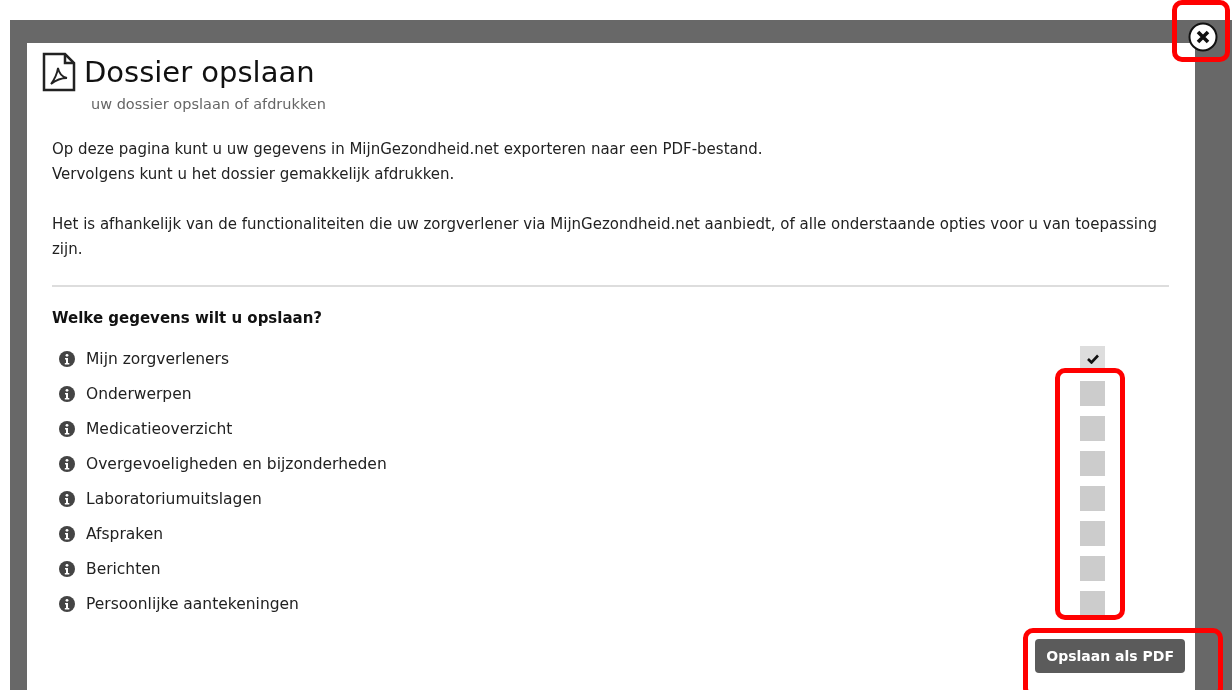 The width and height of the screenshot is (1232, 690). I want to click on option-label: Persoonlijke aantekeningen, so click(193, 603).